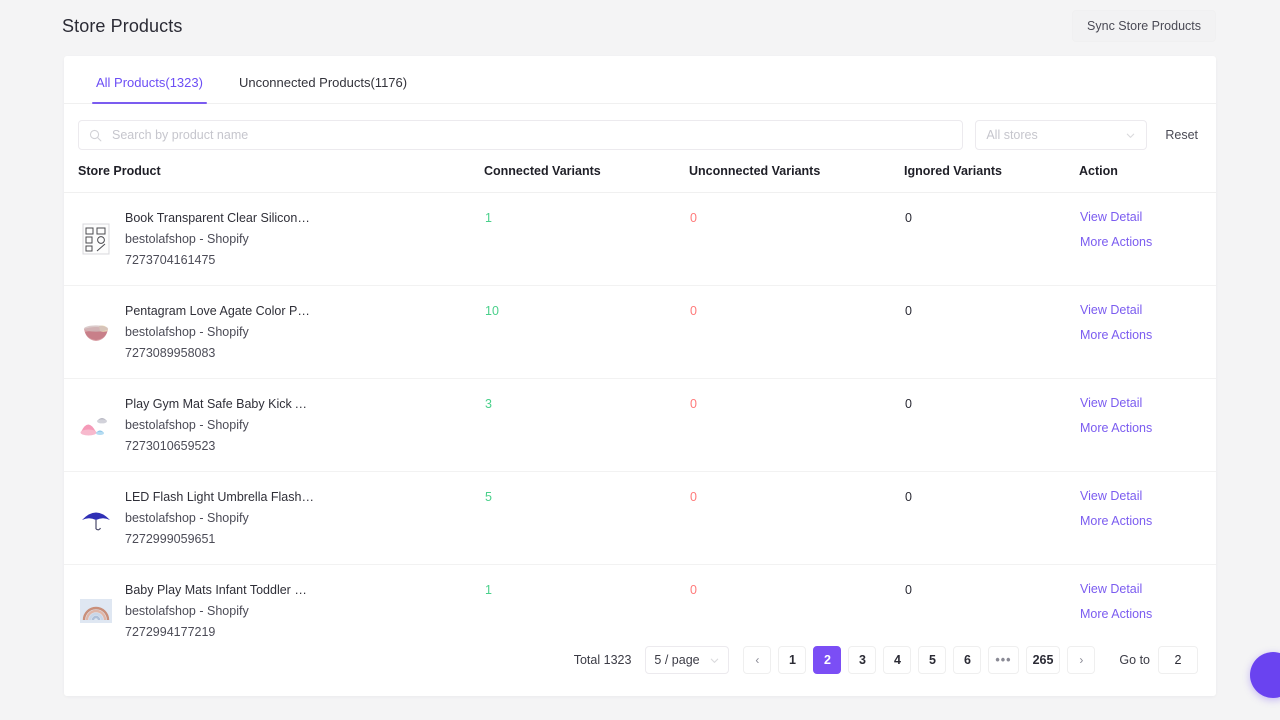 Image resolution: width=1280 pixels, height=720 pixels. What do you see at coordinates (586, 425) in the screenshot?
I see `cell-connected-variants: 3` at bounding box center [586, 425].